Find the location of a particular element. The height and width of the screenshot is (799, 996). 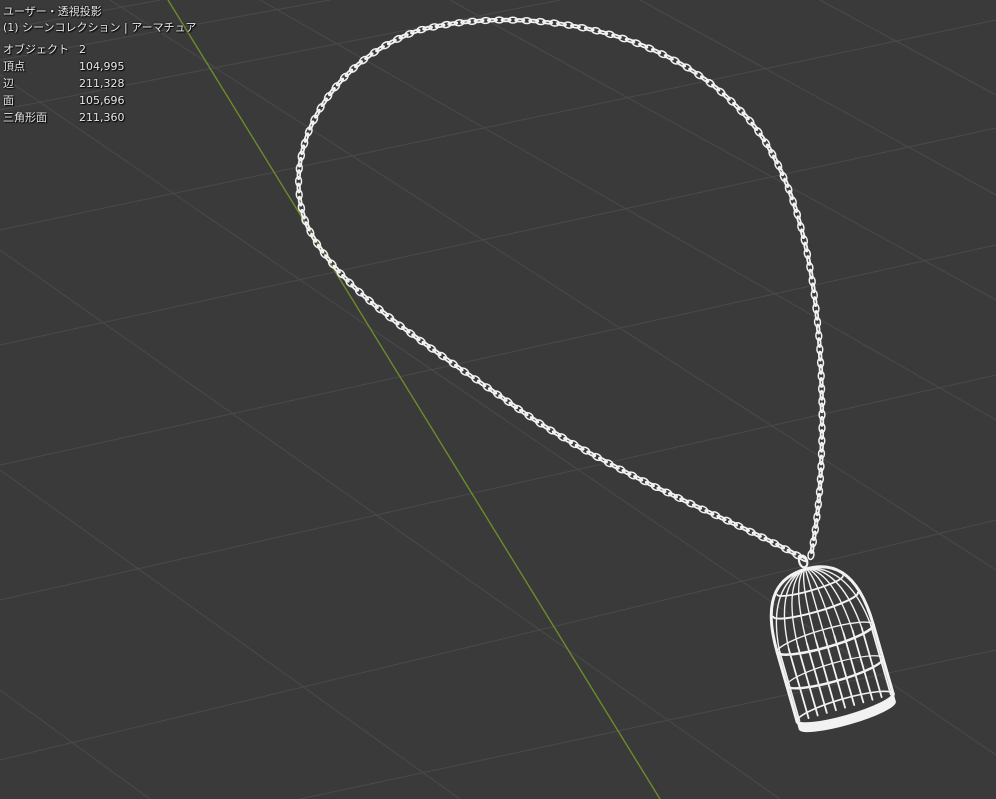

stat-vertices-label: 頂点 is located at coordinates (14, 66).